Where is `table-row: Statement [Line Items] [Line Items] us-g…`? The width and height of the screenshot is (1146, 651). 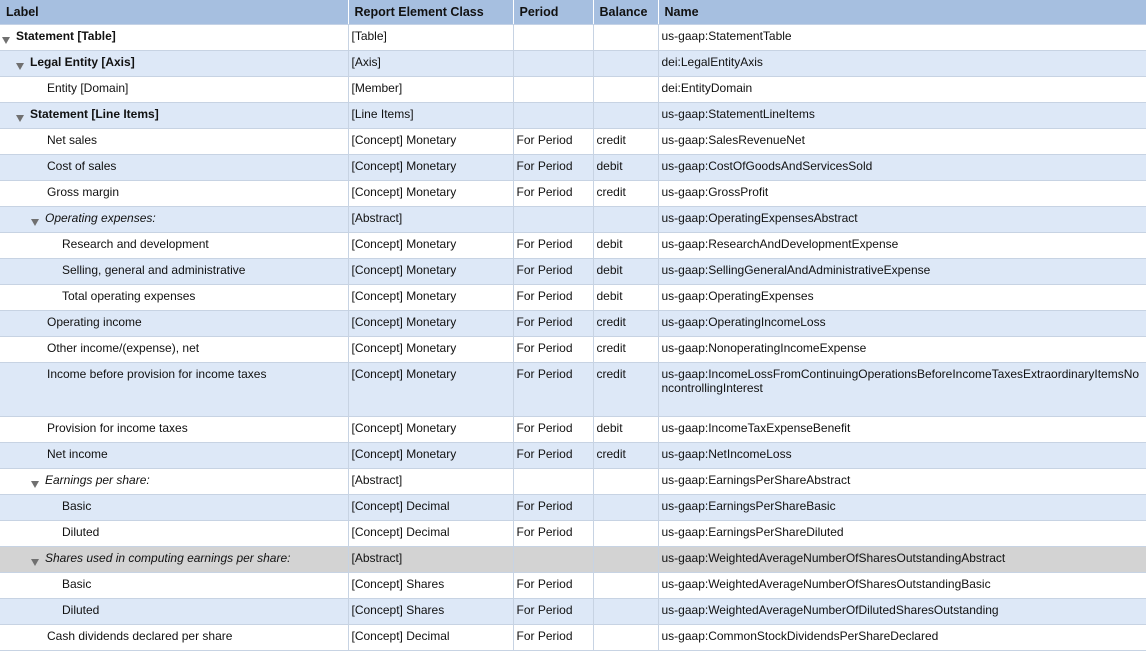 table-row: Statement [Line Items] [Line Items] us-g… is located at coordinates (573, 115).